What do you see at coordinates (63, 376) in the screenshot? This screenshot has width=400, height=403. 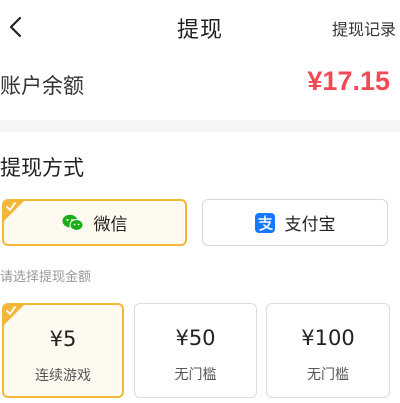 I see `amount-condition: 连续游戏` at bounding box center [63, 376].